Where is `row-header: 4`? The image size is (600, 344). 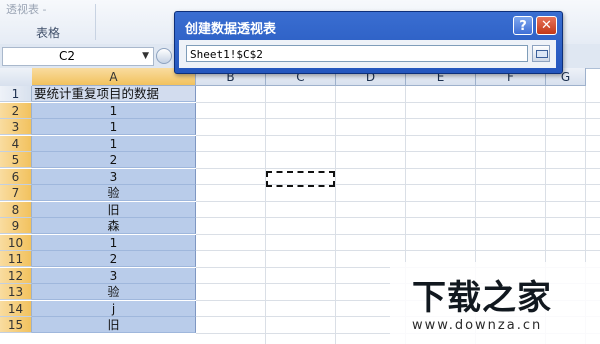 row-header: 4 is located at coordinates (16, 143).